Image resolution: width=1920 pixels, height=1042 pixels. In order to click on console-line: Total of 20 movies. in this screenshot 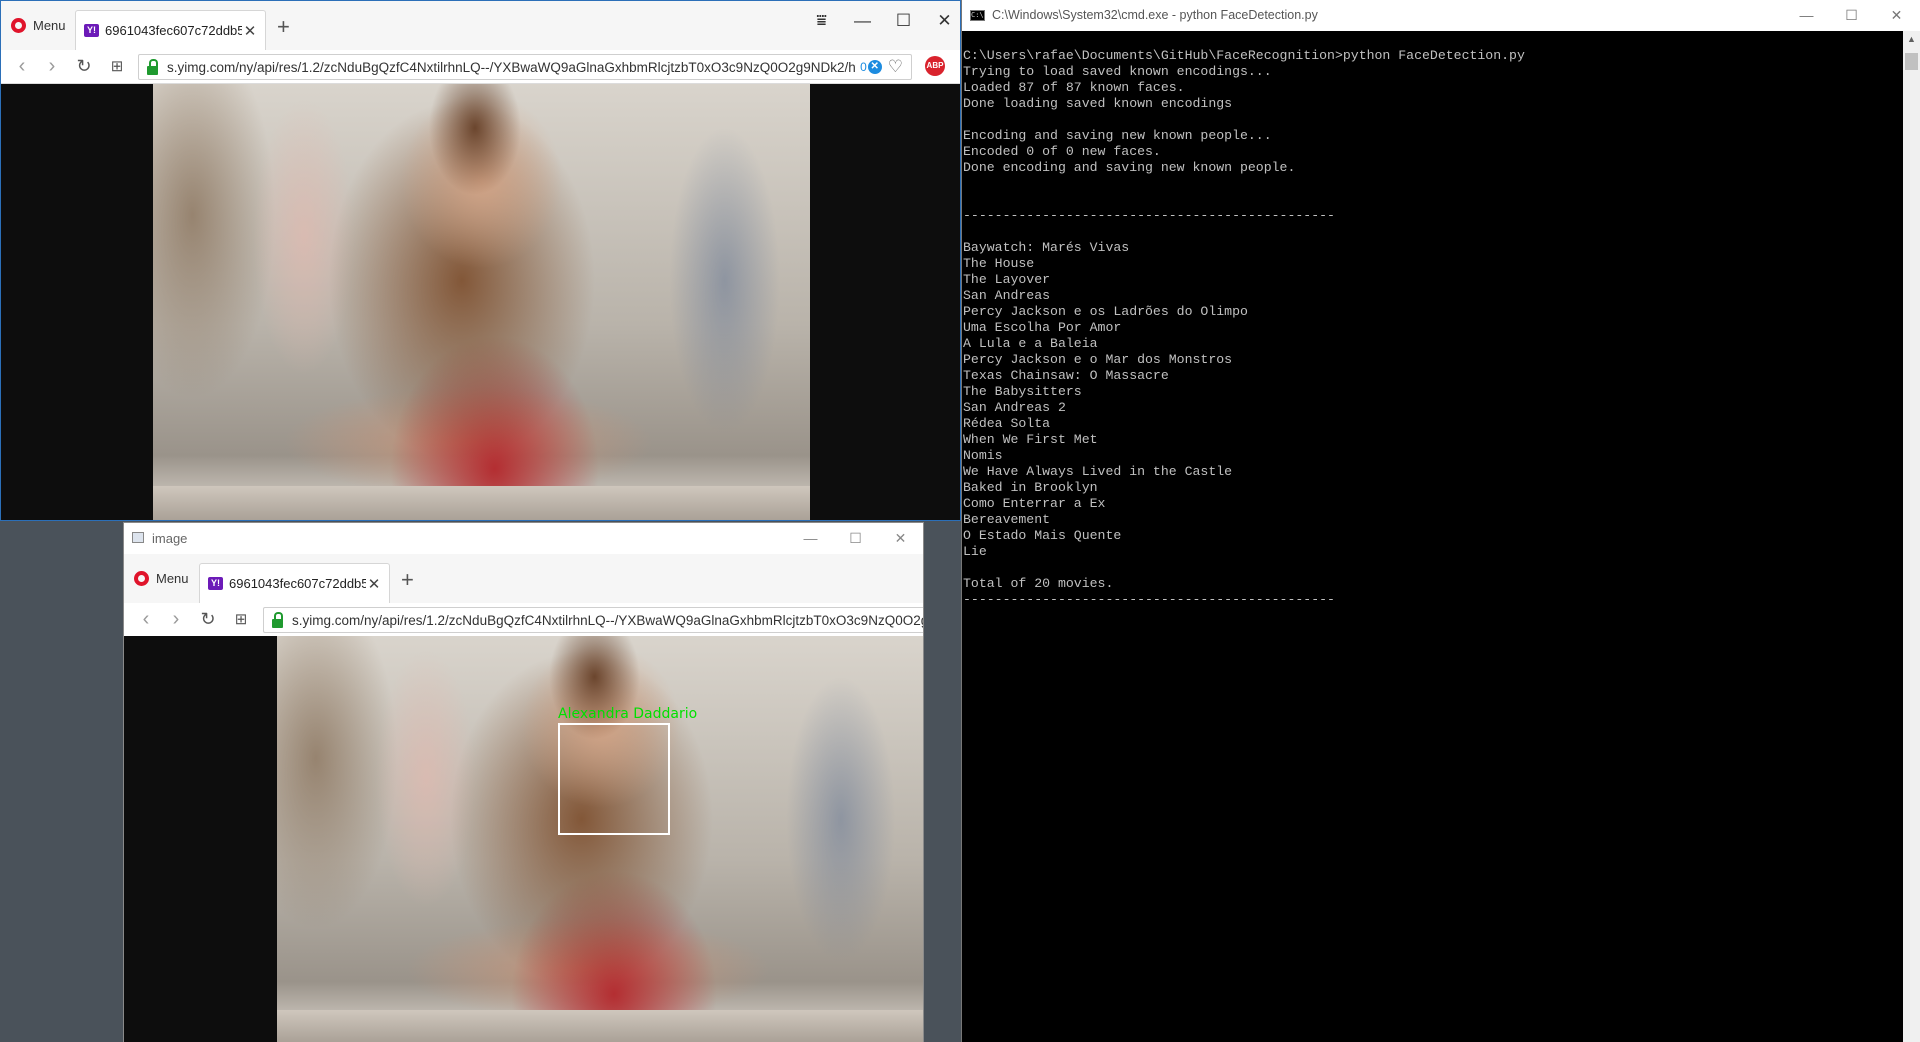, I will do `click(1038, 583)`.